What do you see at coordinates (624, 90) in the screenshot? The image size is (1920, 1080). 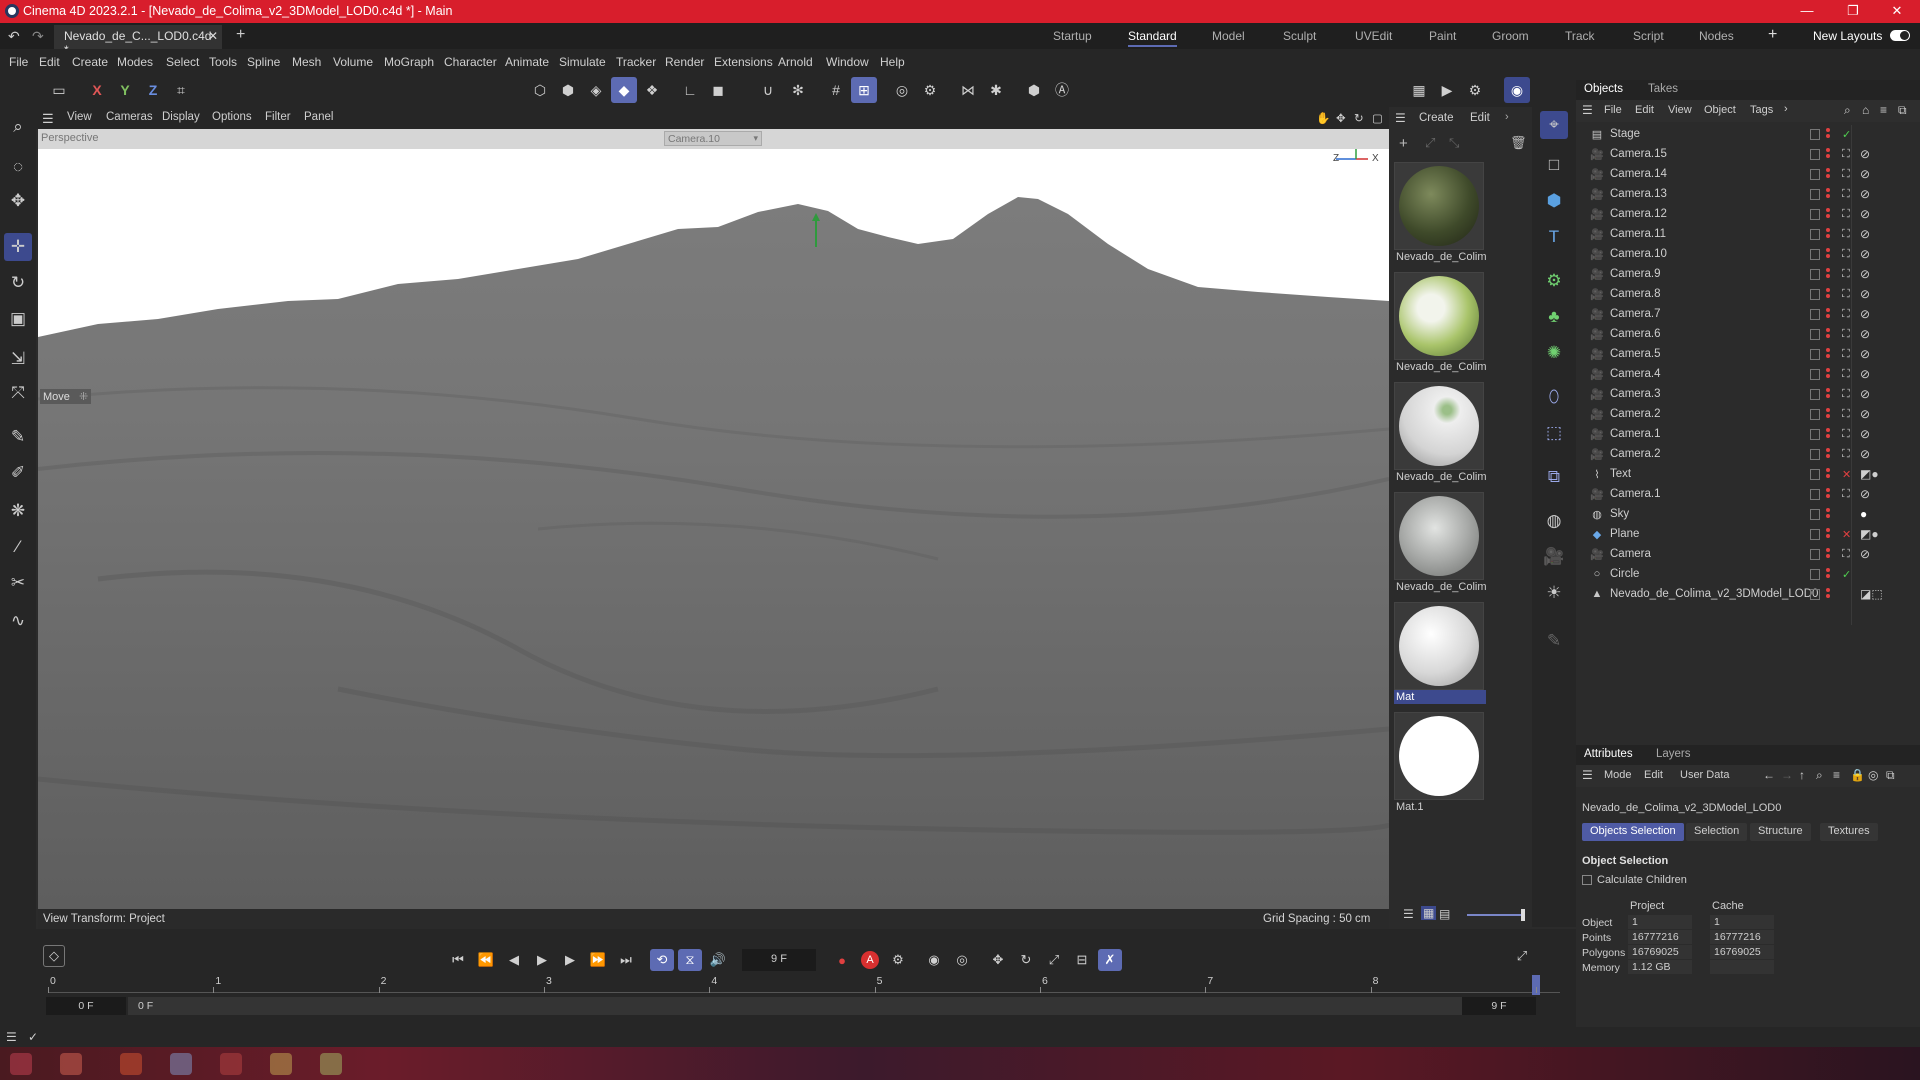 I see `model-mode-icon: ◆` at bounding box center [624, 90].